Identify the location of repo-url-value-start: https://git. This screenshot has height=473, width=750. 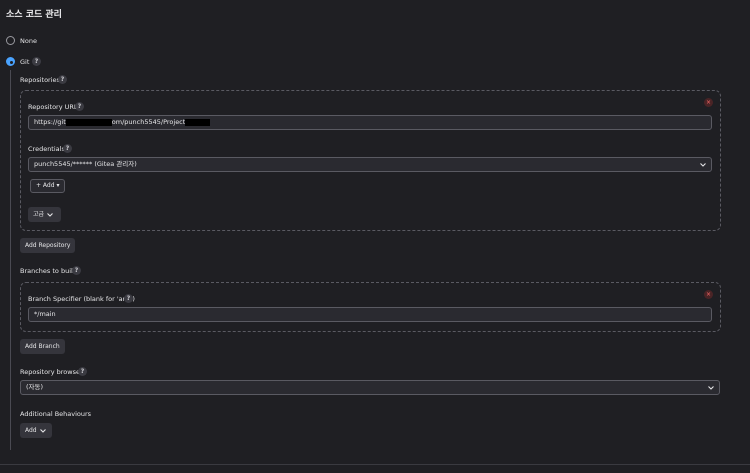
(50, 122).